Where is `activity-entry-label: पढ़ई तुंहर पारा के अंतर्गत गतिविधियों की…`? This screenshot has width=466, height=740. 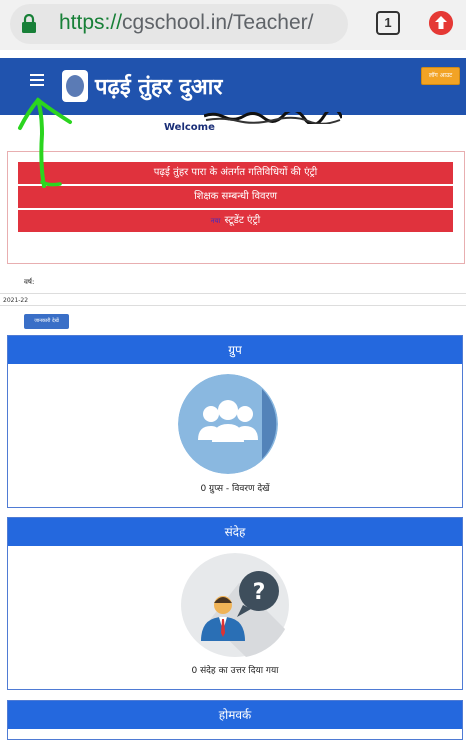
activity-entry-label: पढ़ई तुंहर पारा के अंतर्गत गतिविधियों की… is located at coordinates (235, 172).